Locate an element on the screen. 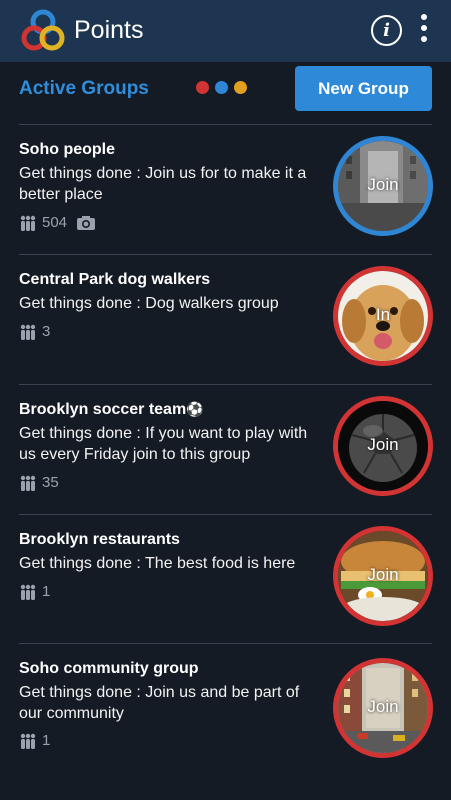  active-groups-title: Active Groups is located at coordinates (84, 88).